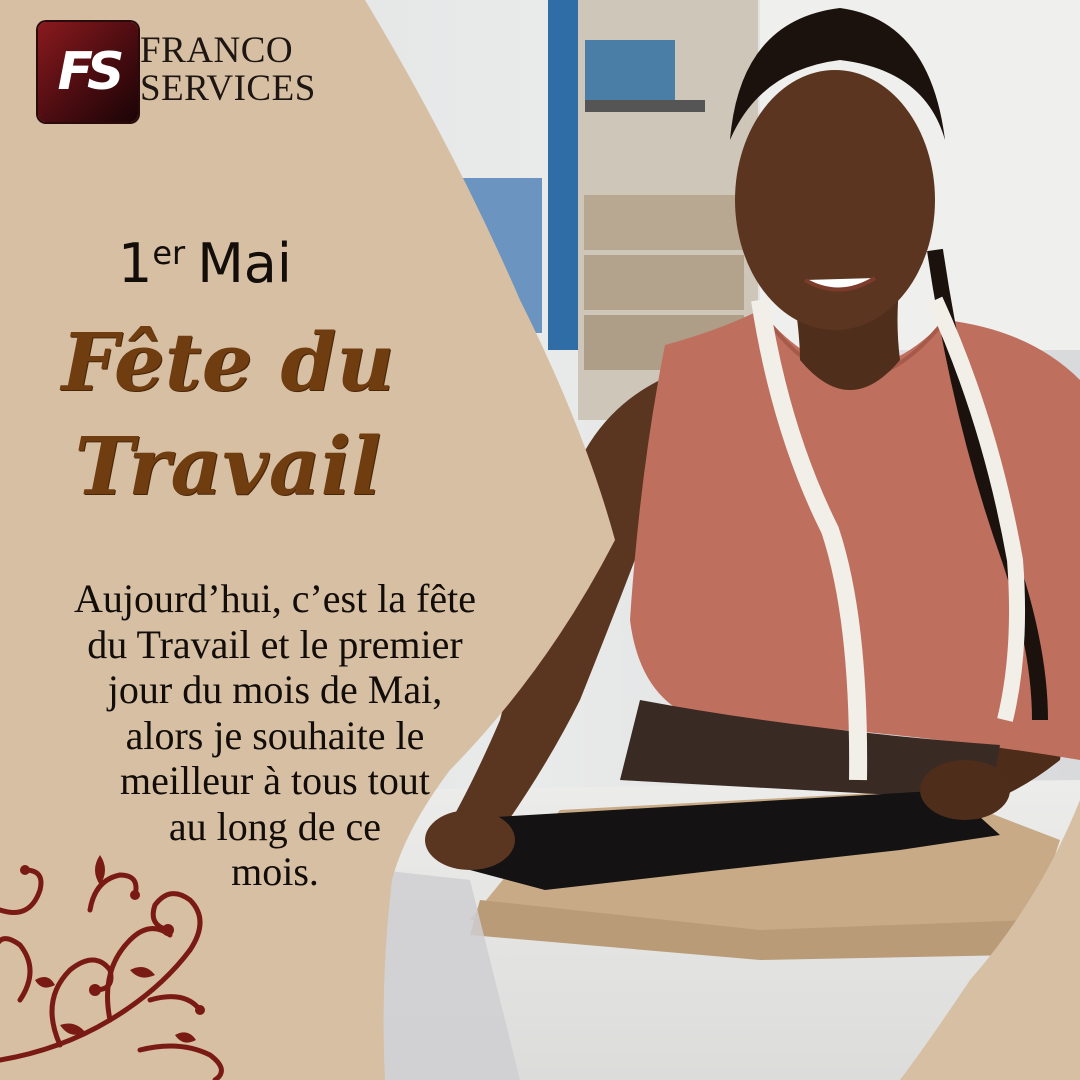  I want to click on message-line: Aujourd’hui, c’est la fête, so click(275, 598).